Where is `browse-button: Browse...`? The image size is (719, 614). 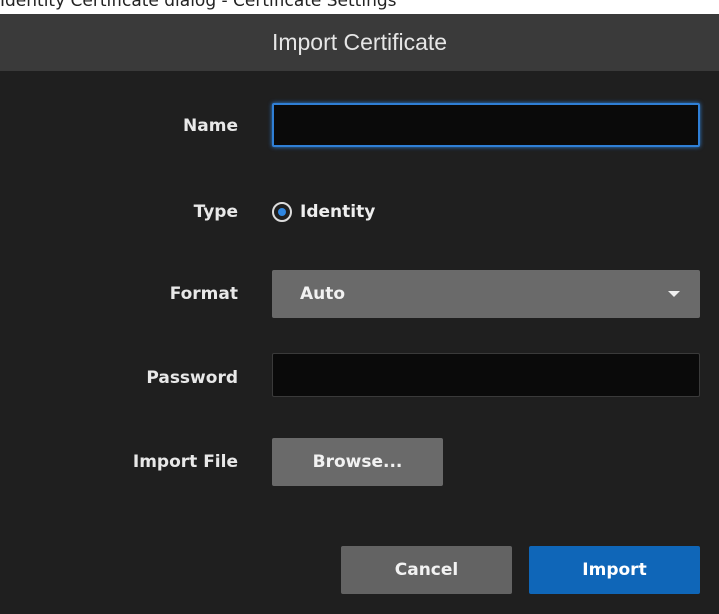 browse-button: Browse... is located at coordinates (357, 462).